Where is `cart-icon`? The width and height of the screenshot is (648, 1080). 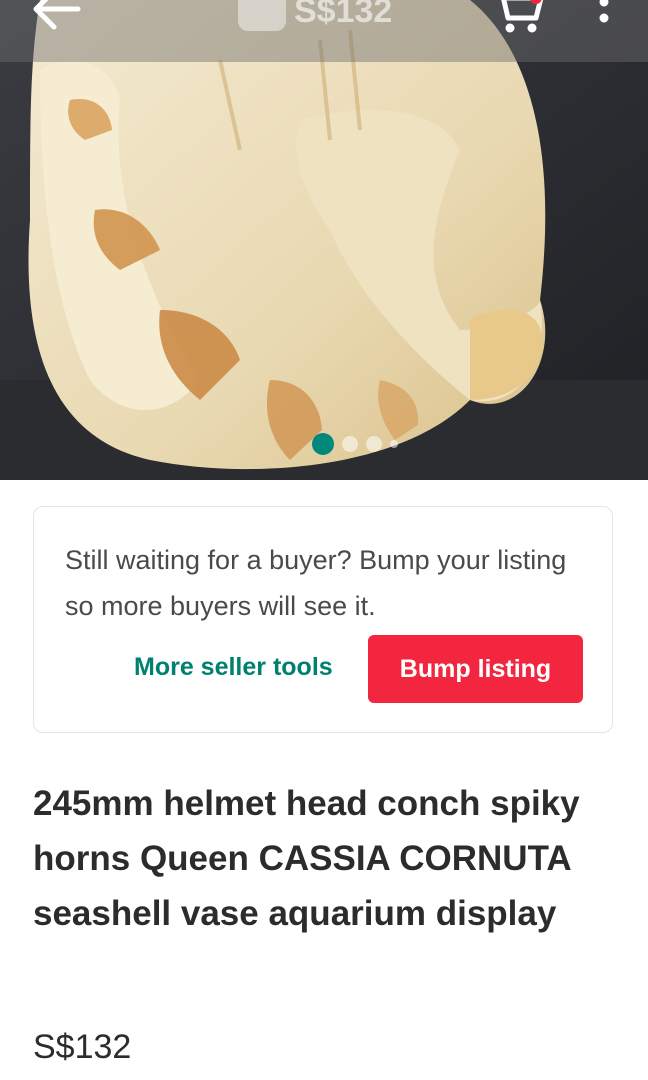
cart-icon is located at coordinates (517, 20).